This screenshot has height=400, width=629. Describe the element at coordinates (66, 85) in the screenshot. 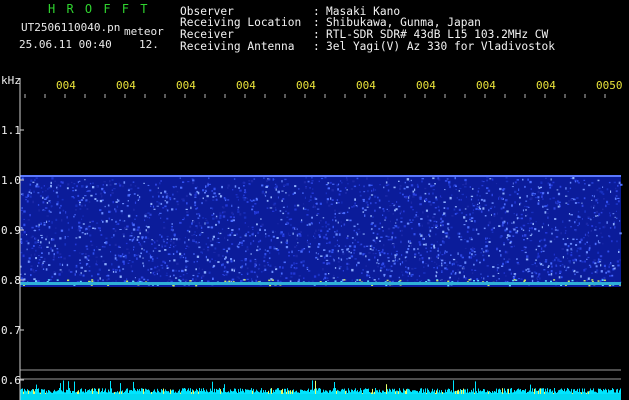

I see `time-label-1: 004` at that location.